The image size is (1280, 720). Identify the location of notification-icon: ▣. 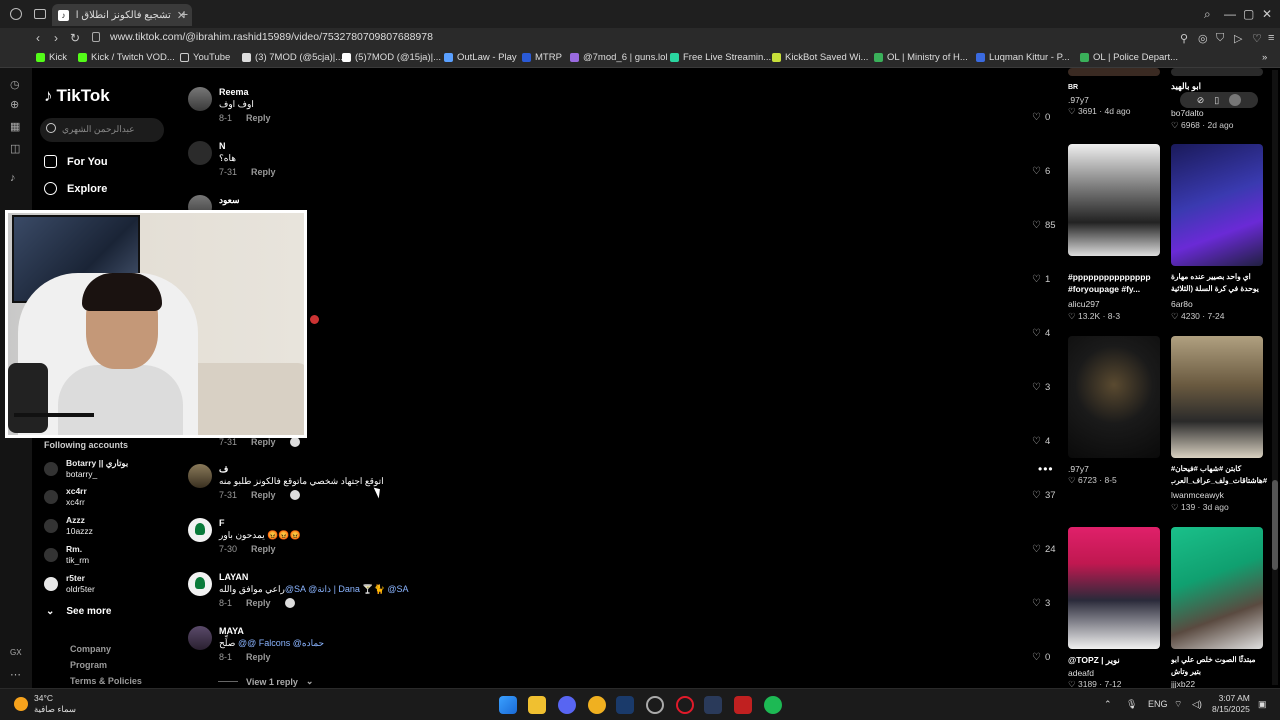
(1262, 704).